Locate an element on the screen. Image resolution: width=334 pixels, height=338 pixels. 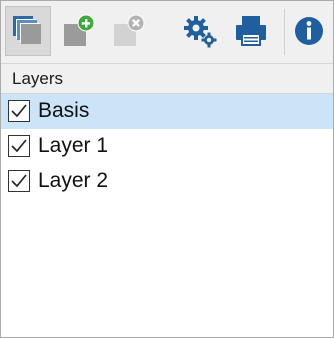
info-button is located at coordinates (309, 31).